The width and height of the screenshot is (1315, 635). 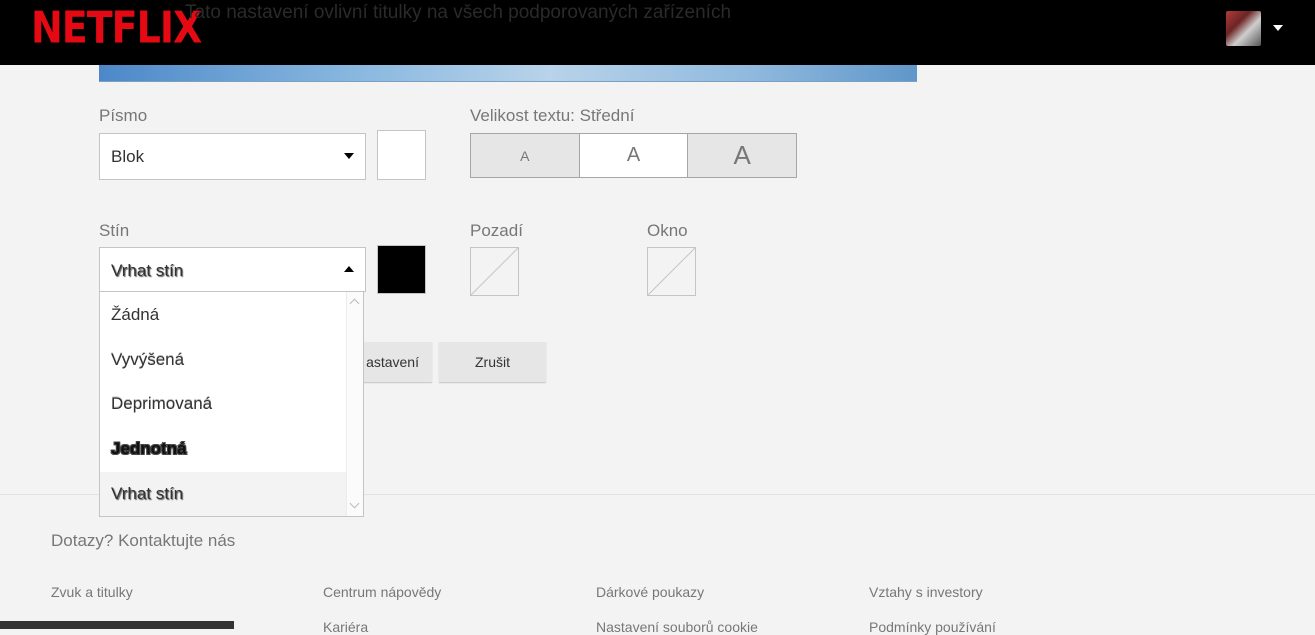 I want to click on chevron-up-icon, so click(x=349, y=269).